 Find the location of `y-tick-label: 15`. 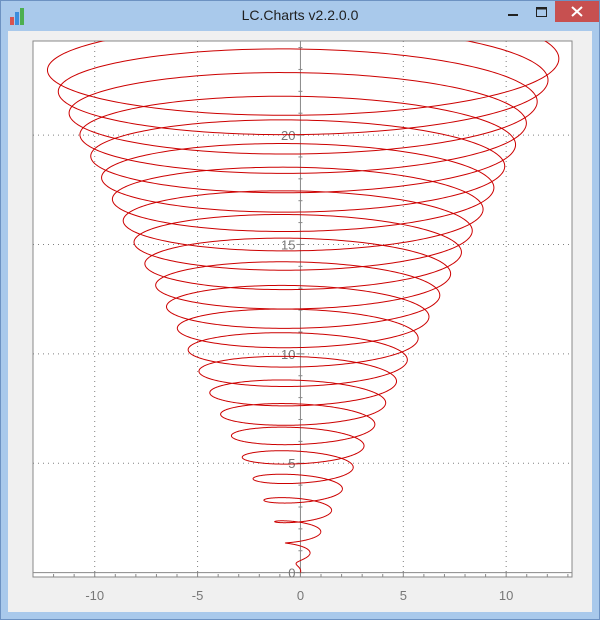

y-tick-label: 15 is located at coordinates (288, 244).